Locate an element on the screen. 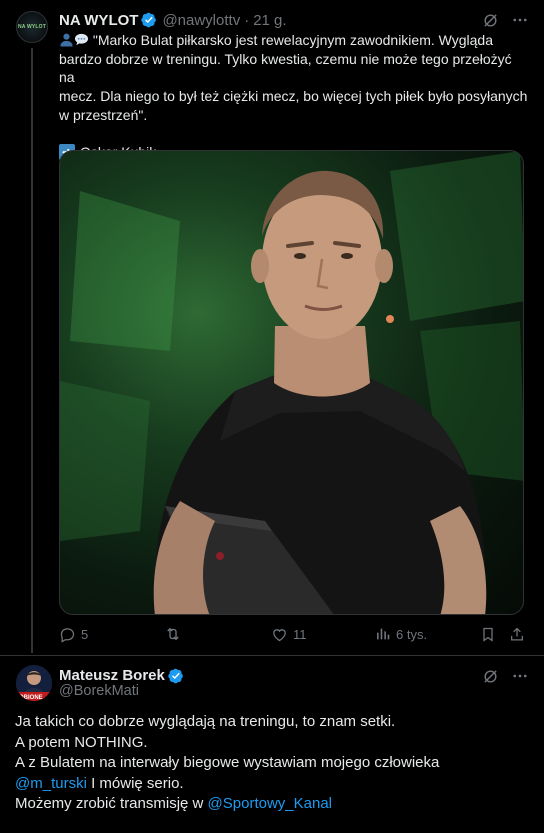 This screenshot has height=833, width=544. avatar-logo-text: NA WYLOT is located at coordinates (32, 27).